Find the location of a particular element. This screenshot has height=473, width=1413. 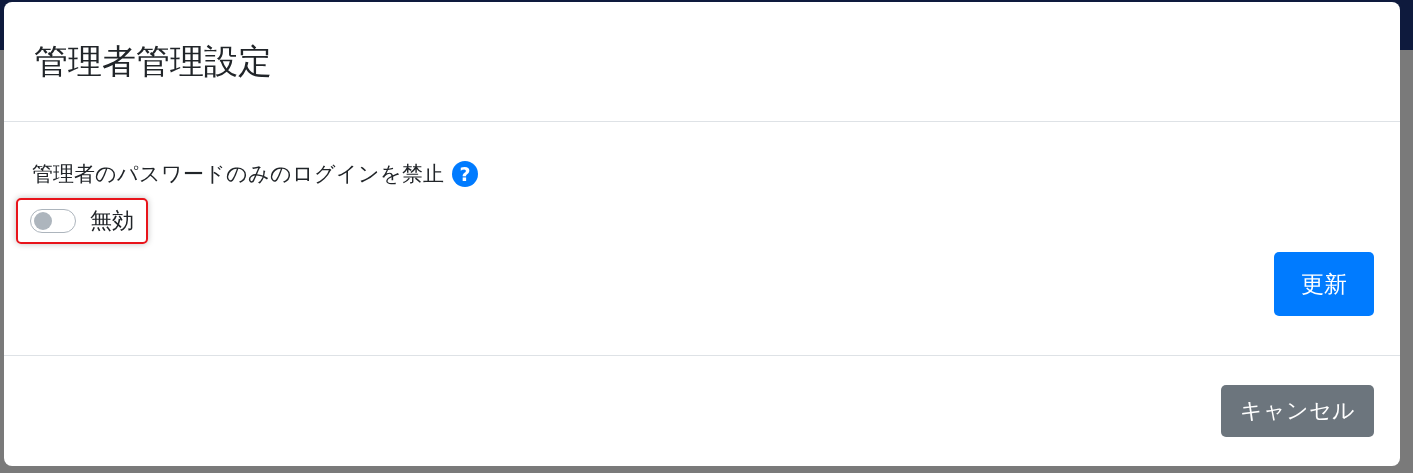

dialog-title: 管理者管理設定 is located at coordinates (153, 61).